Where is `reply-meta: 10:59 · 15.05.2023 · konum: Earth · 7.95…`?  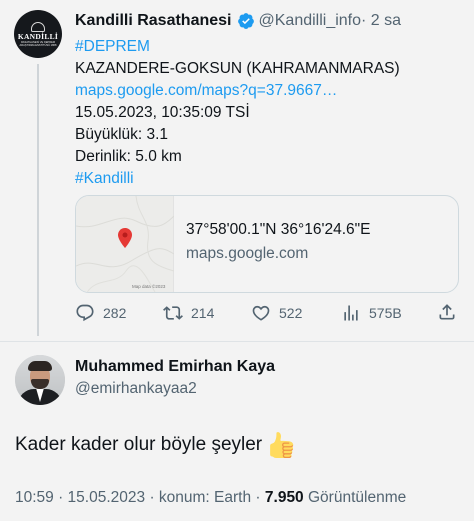 reply-meta: 10:59 · 15.05.2023 · konum: Earth · 7.95… is located at coordinates (210, 498).